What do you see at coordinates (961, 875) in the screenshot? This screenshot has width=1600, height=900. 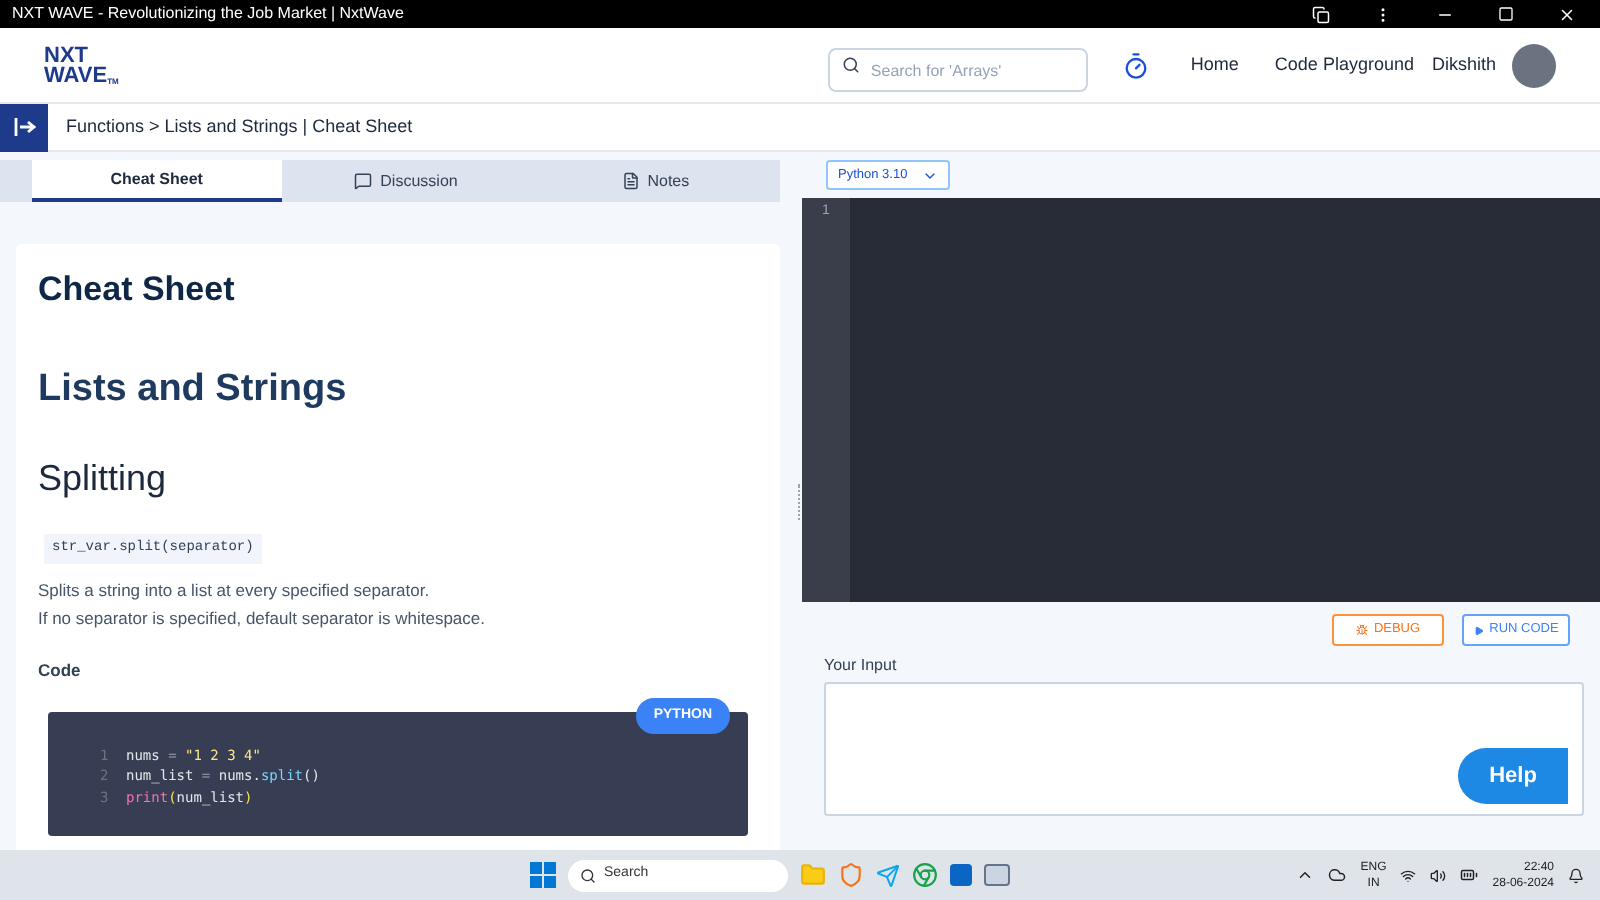 I see `app-tile-icon` at bounding box center [961, 875].